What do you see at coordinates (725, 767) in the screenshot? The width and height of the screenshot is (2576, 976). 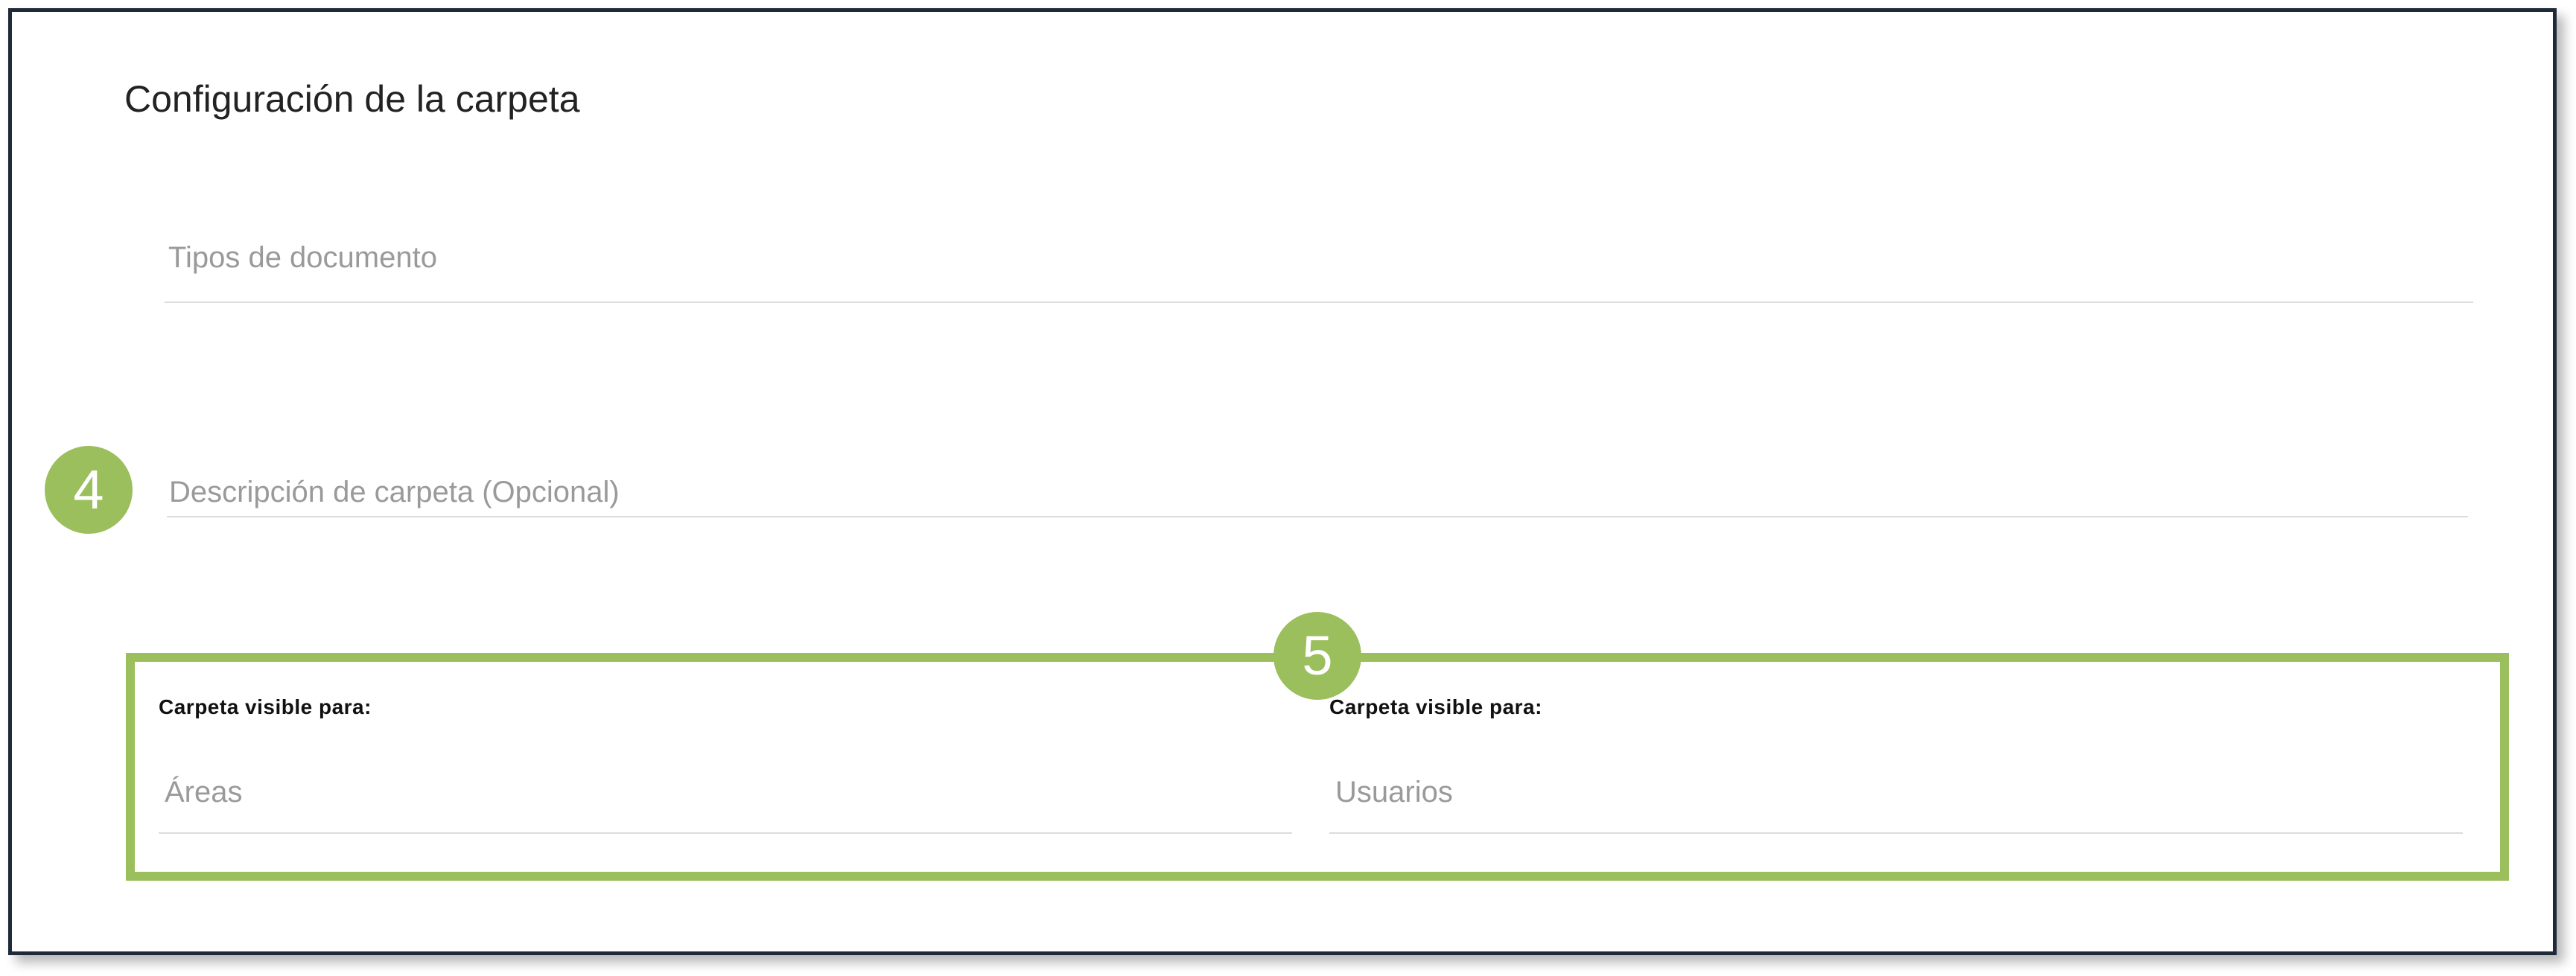 I see `visibility-areas-section: Carpeta visible para:` at bounding box center [725, 767].